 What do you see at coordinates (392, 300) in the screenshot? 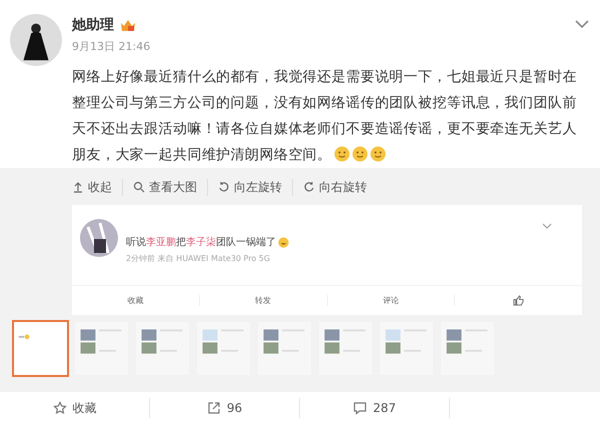
I see `quoted-action: 评论` at bounding box center [392, 300].